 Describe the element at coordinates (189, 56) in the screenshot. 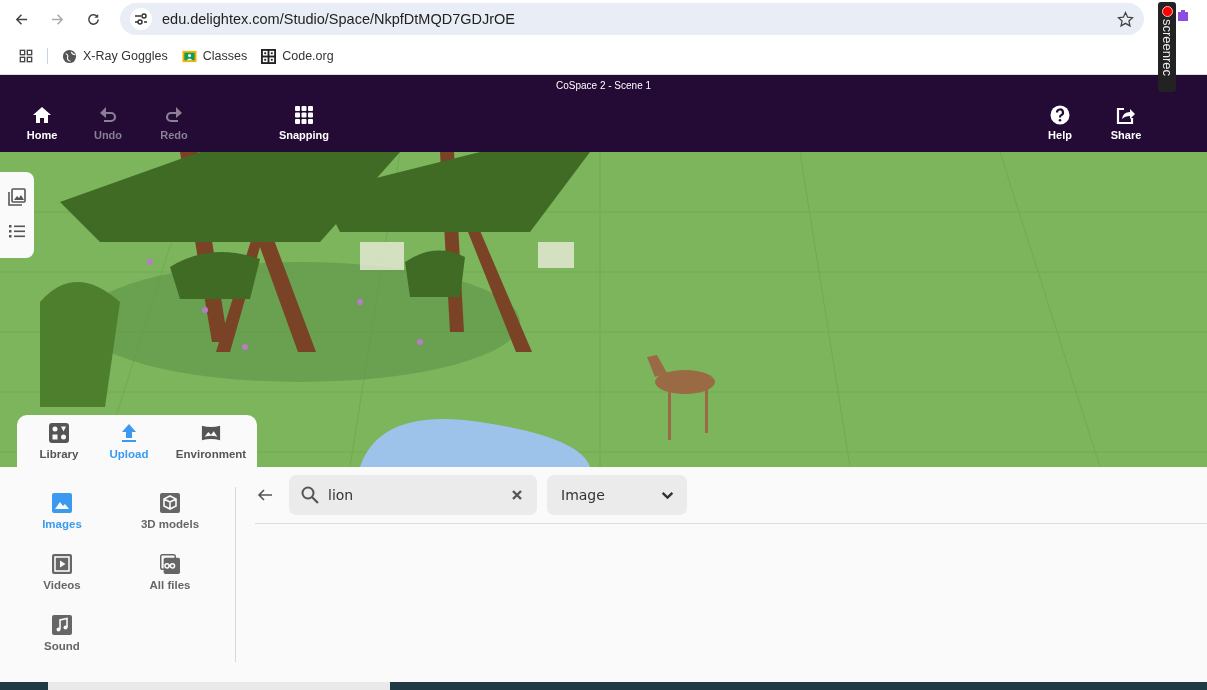

I see `classroom-icon` at that location.